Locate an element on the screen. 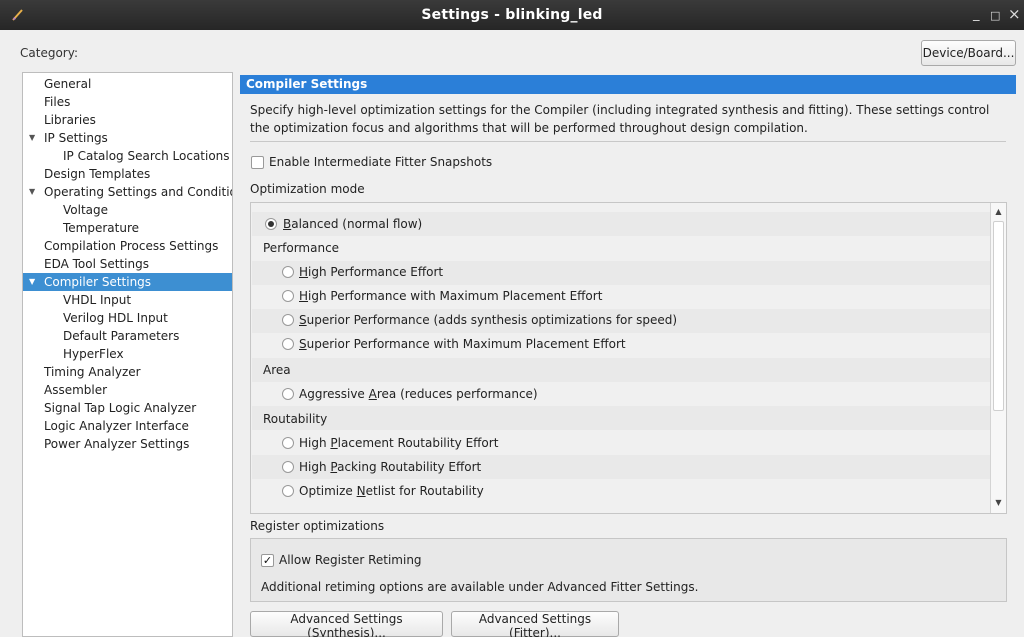 This screenshot has height=637, width=1024. tree-item-label: Default Parameters is located at coordinates (121, 336).